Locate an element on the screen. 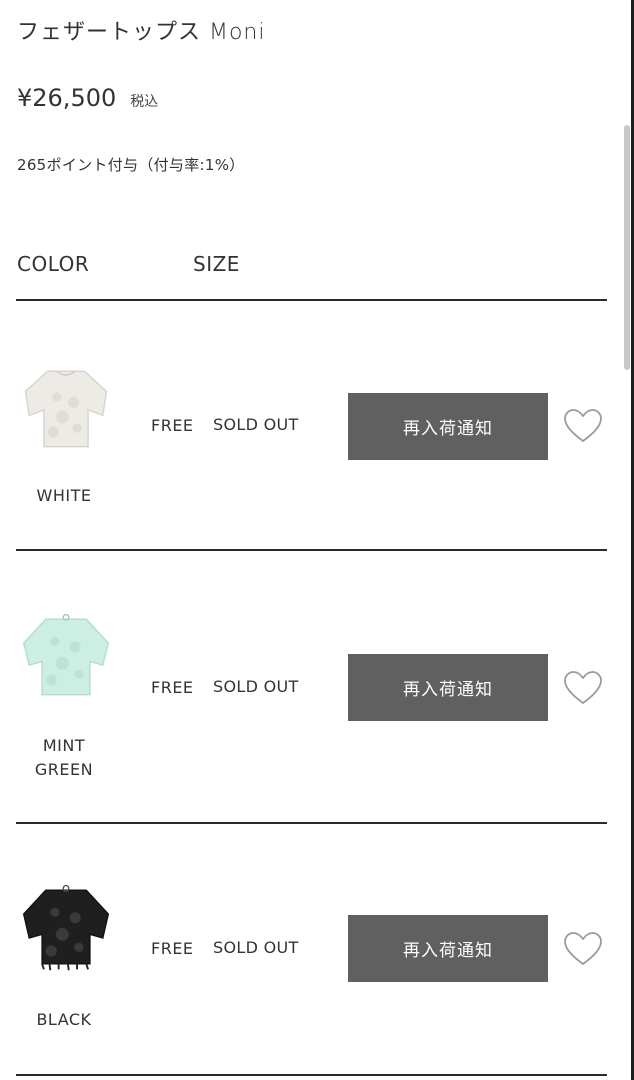 This screenshot has width=634, height=1080. product-title: フェザートップス Moni is located at coordinates (141, 32).